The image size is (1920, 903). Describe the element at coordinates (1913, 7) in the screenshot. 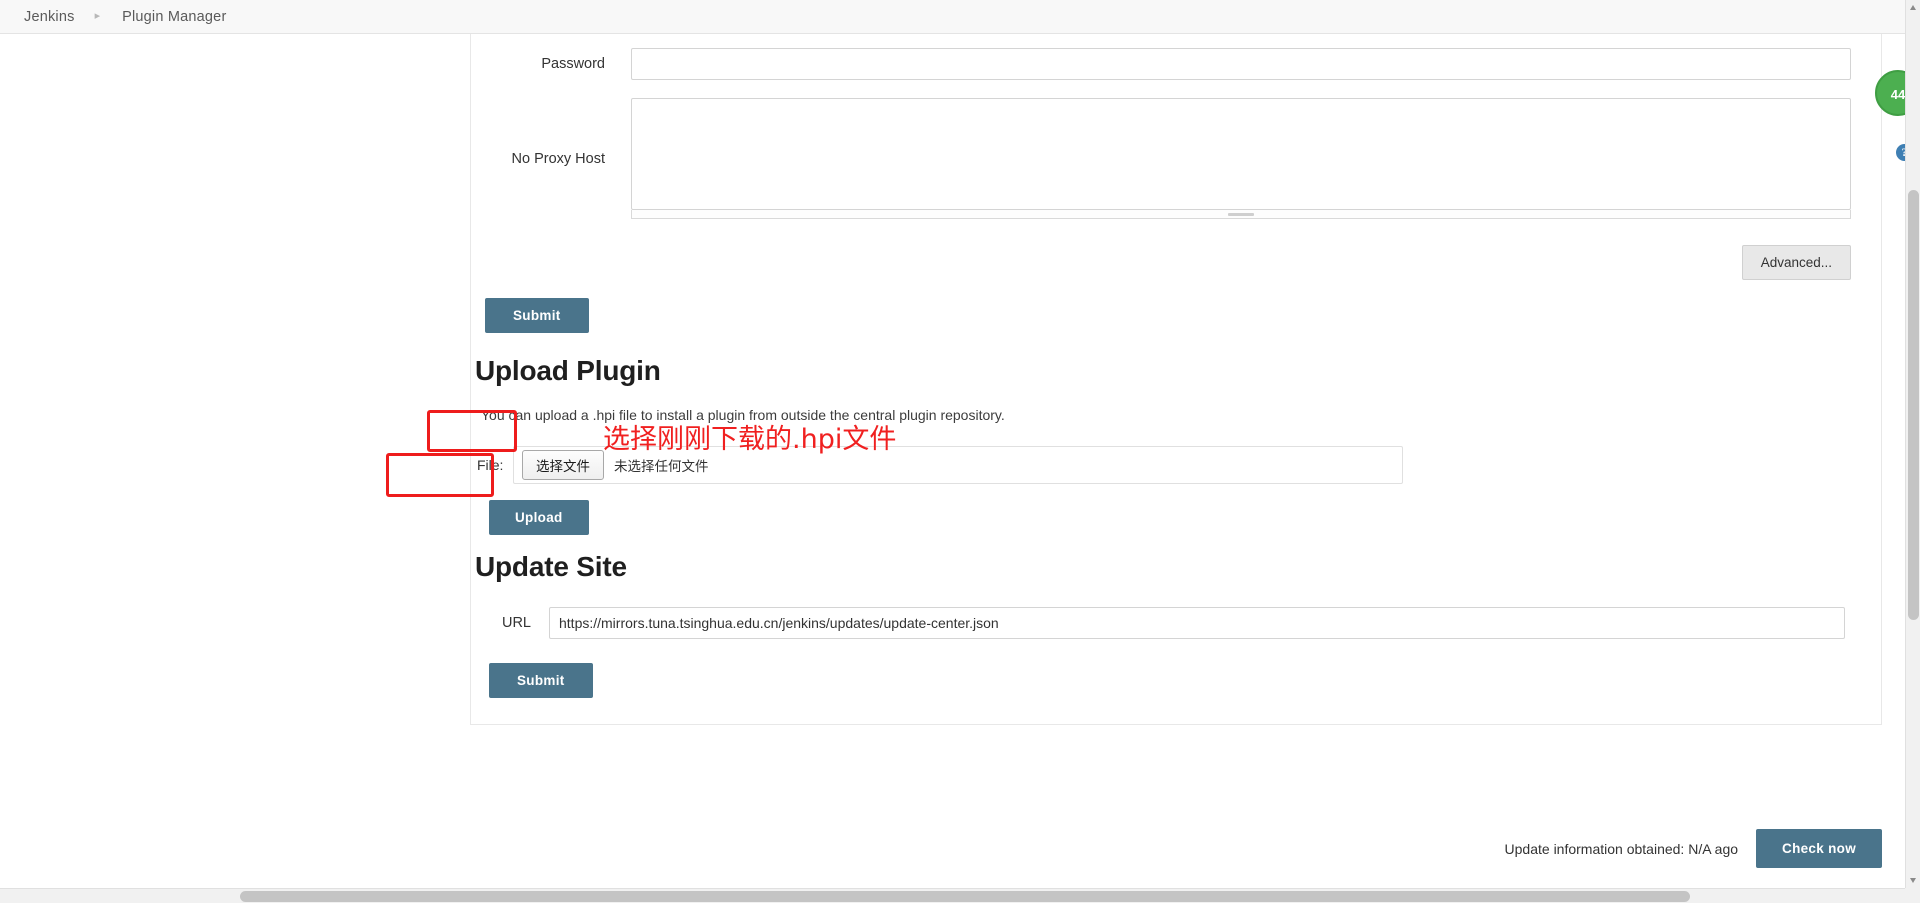

I see `scroll-up-arrow-icon` at that location.